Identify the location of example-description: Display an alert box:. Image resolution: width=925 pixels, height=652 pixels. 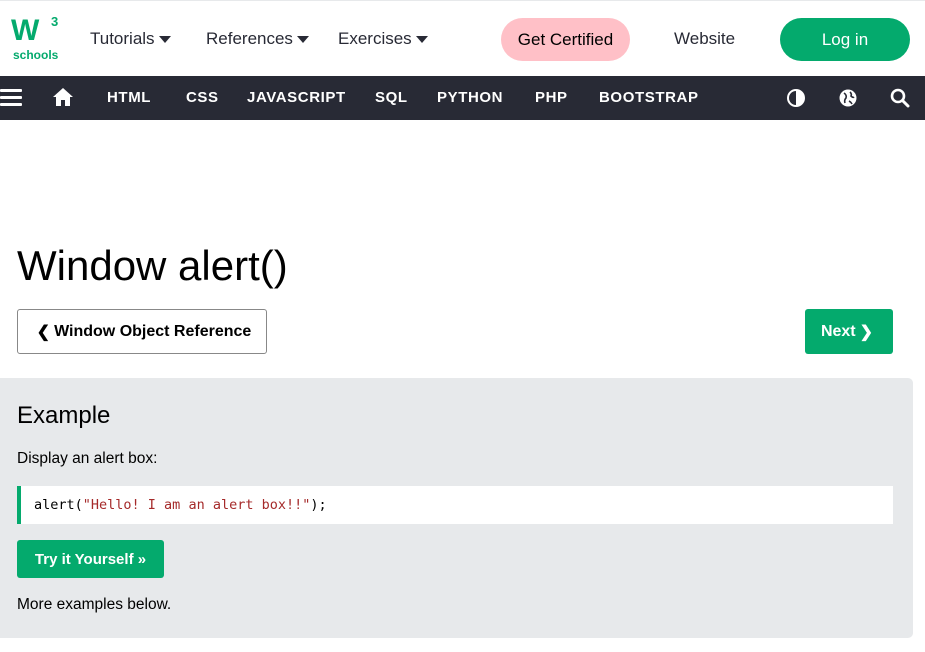
(87, 458).